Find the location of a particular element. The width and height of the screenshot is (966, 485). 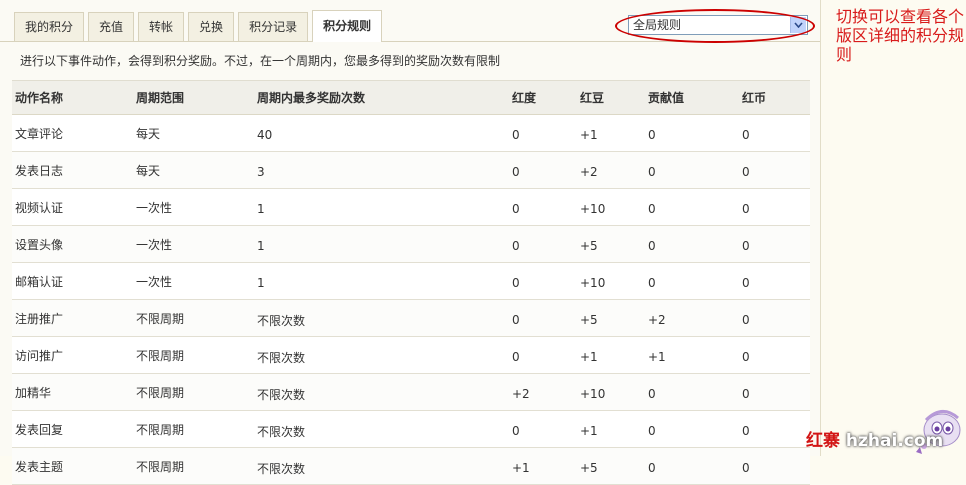

cell-action: 发表回复 is located at coordinates (72, 429).